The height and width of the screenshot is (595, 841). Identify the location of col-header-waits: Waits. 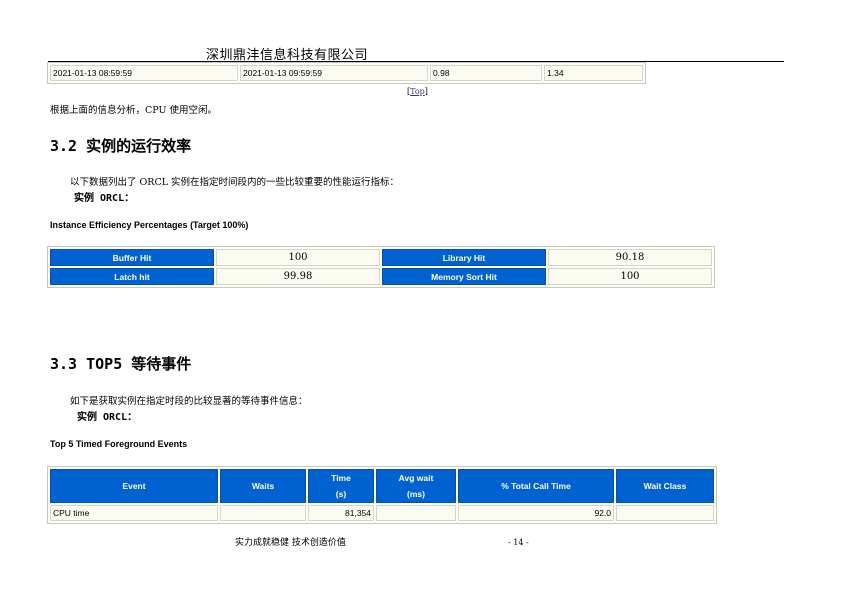
(263, 486).